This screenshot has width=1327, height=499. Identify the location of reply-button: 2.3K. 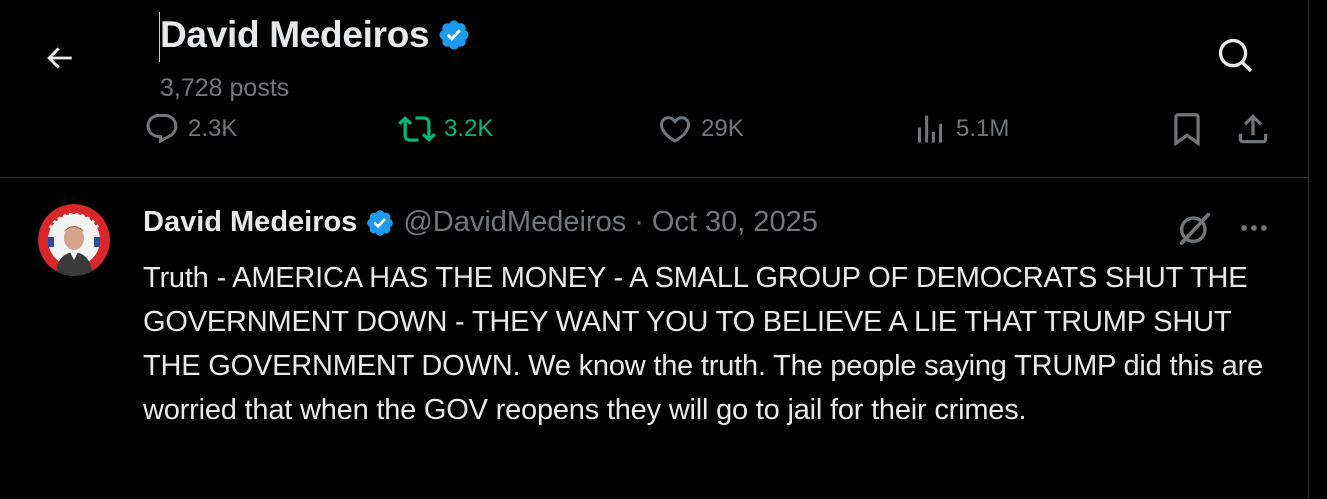
(190, 129).